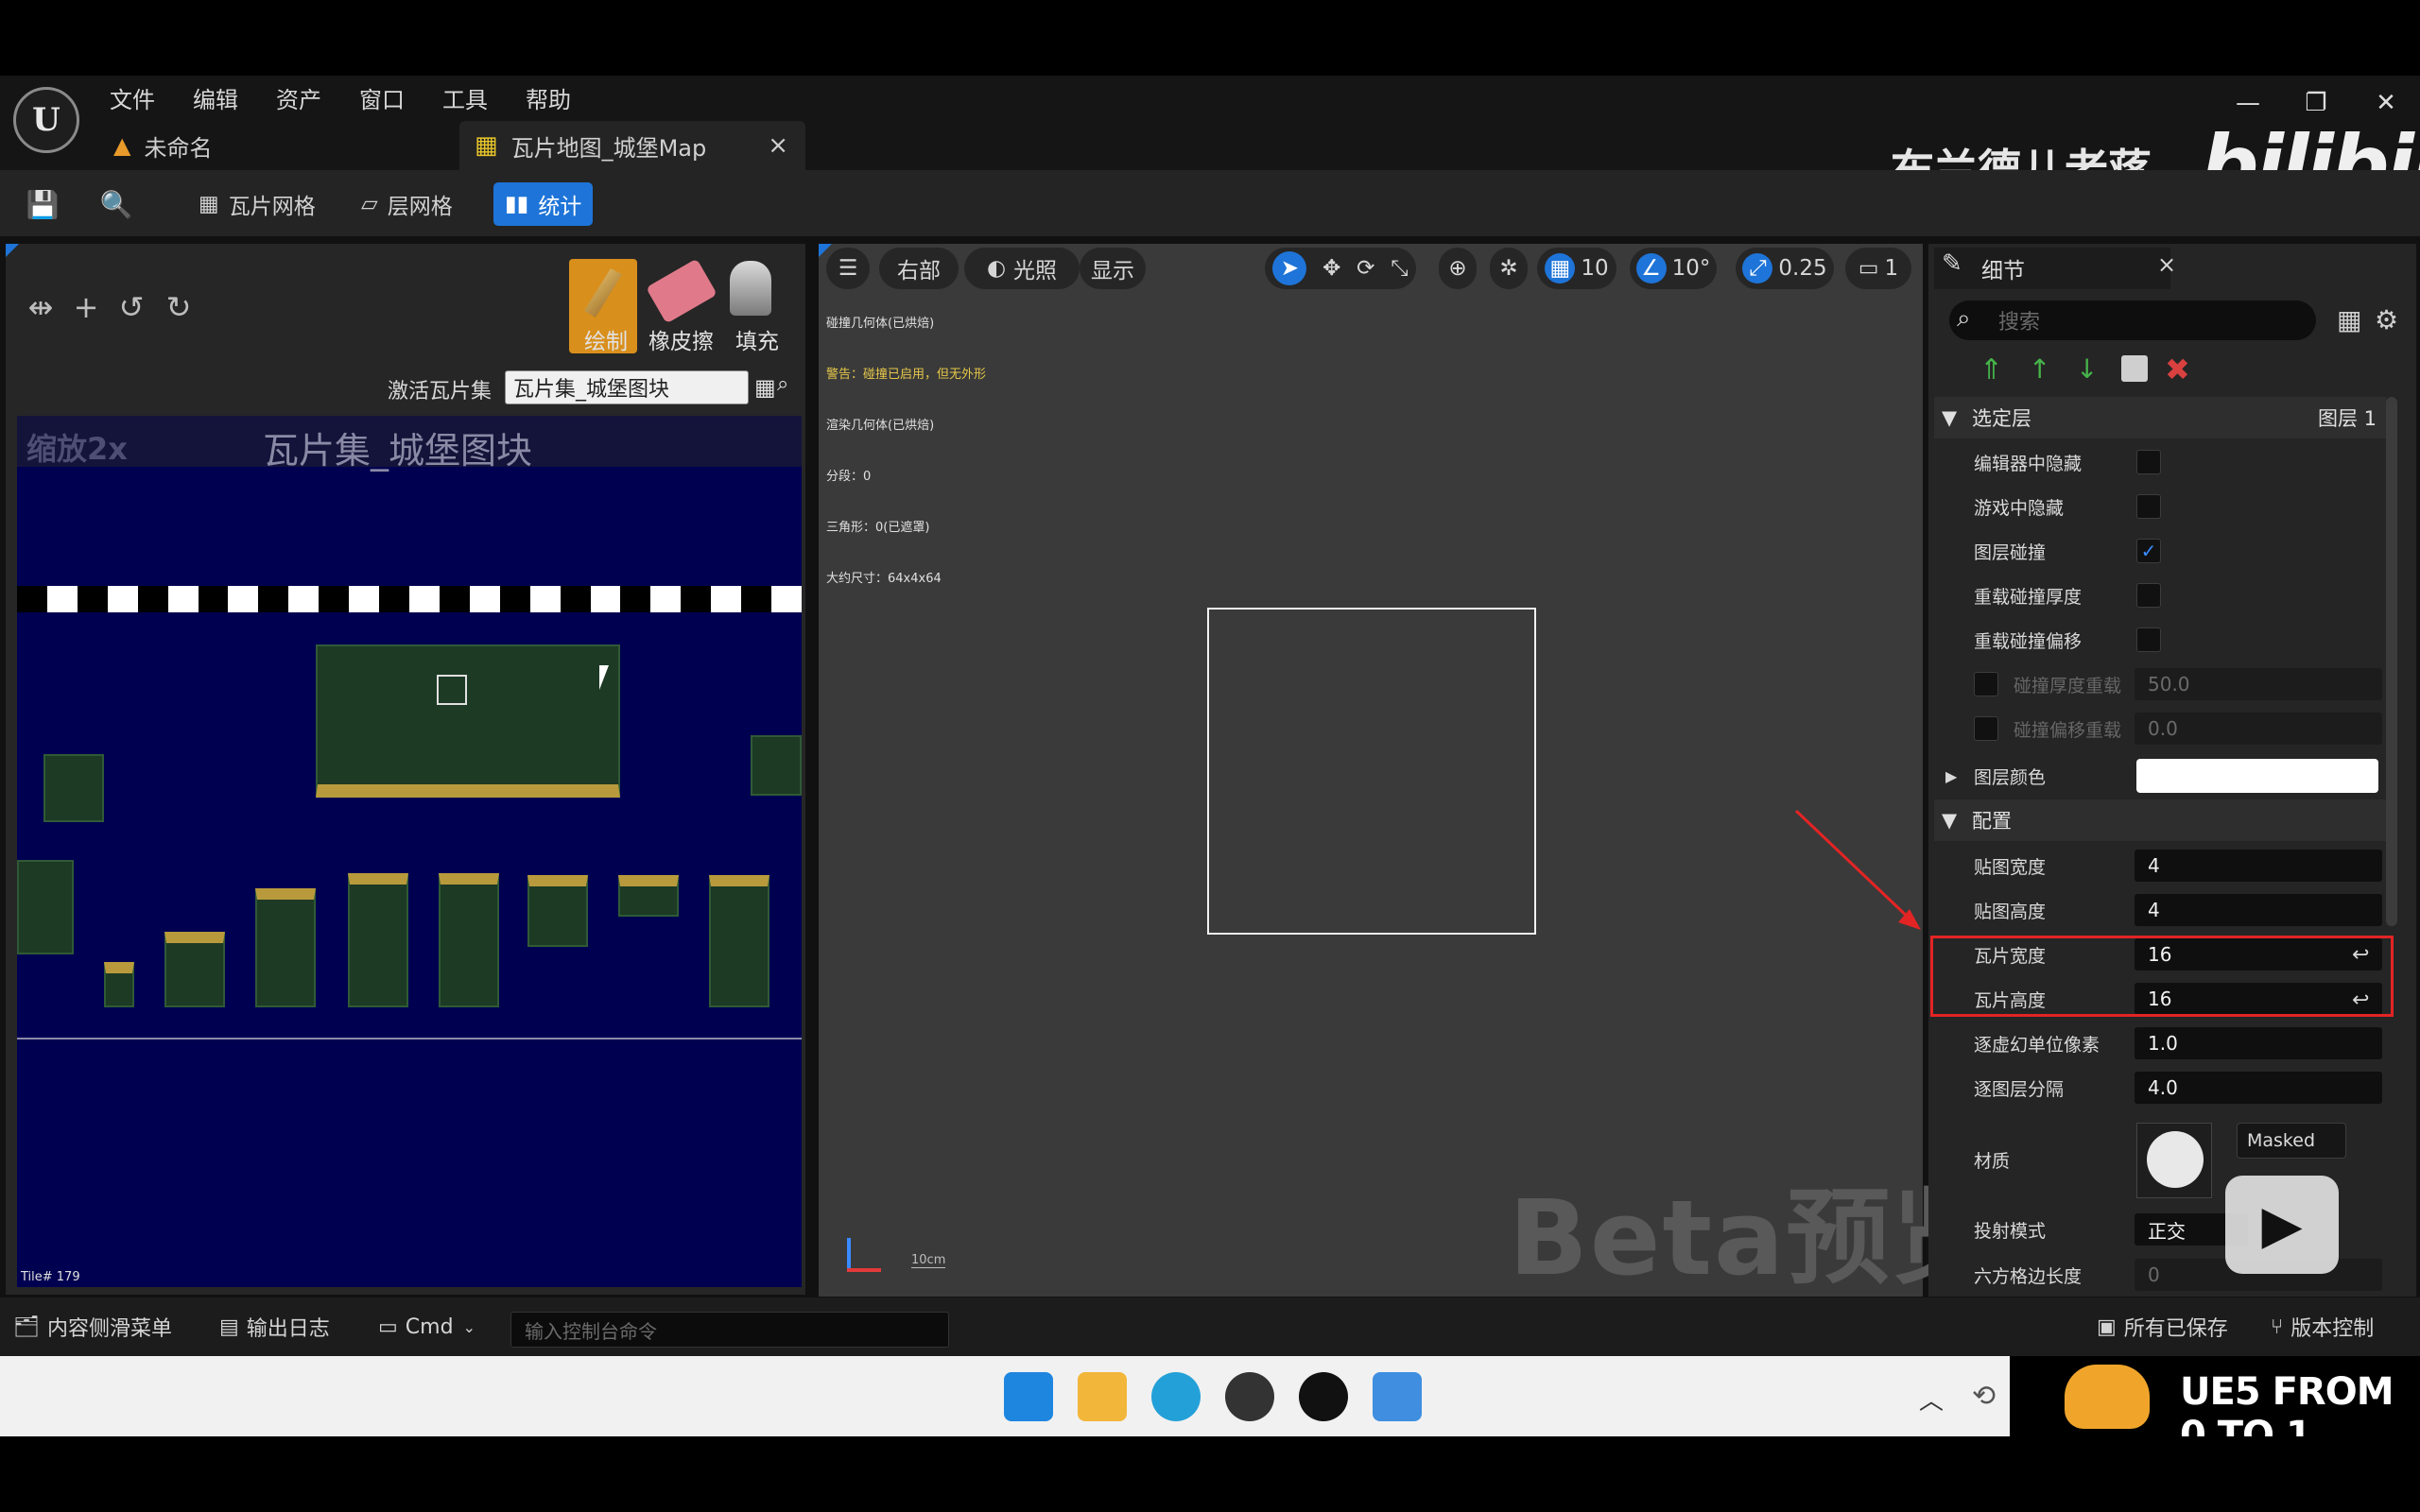  I want to click on material-thumbnail, so click(2174, 1160).